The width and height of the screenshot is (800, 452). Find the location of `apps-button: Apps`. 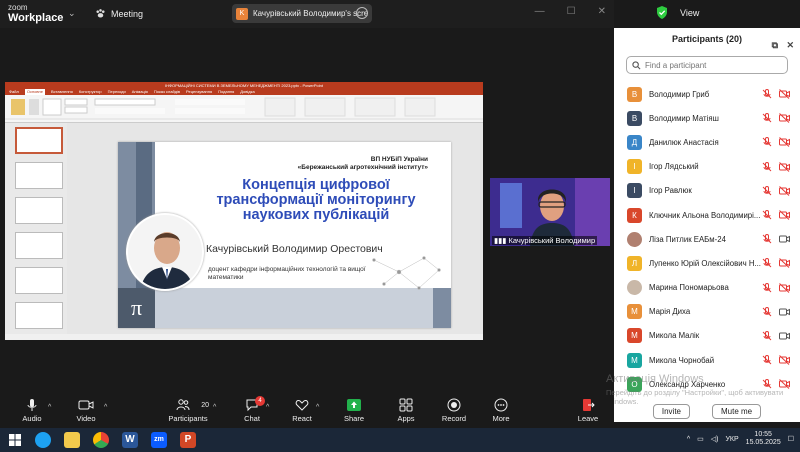

apps-button: Apps is located at coordinates (406, 410).